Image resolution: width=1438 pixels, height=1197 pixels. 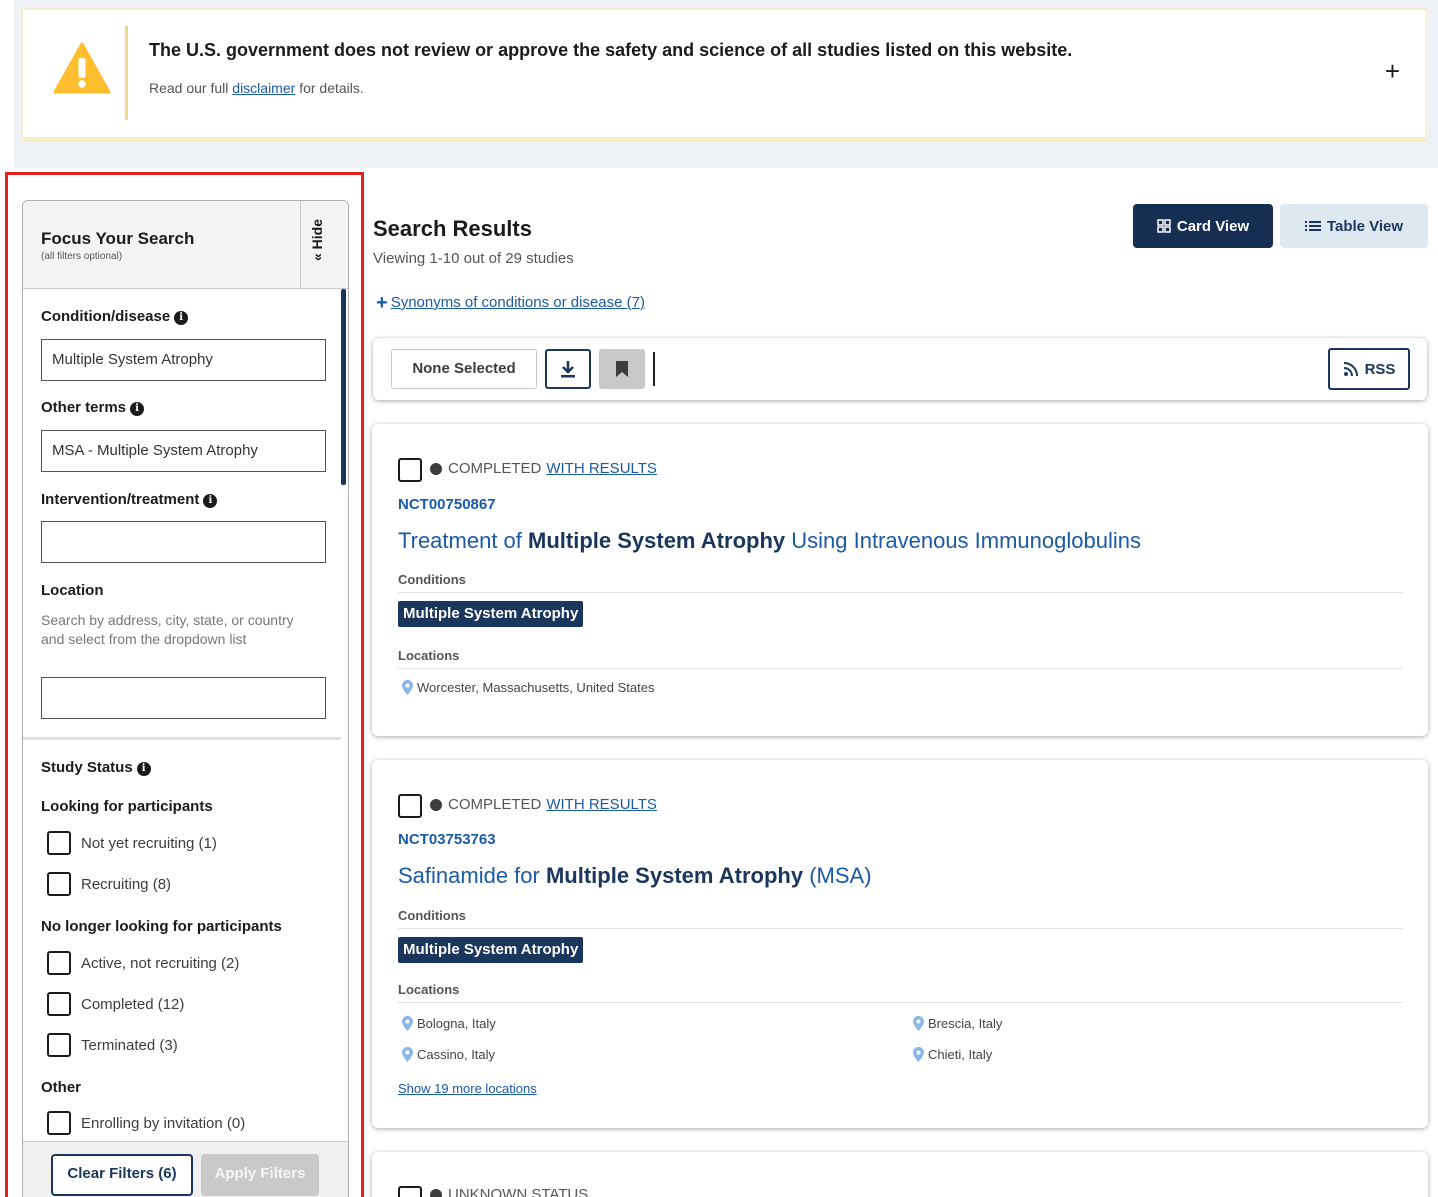 I want to click on disclaimer-subtext: Read our full disclaimer for details., so click(x=256, y=88).